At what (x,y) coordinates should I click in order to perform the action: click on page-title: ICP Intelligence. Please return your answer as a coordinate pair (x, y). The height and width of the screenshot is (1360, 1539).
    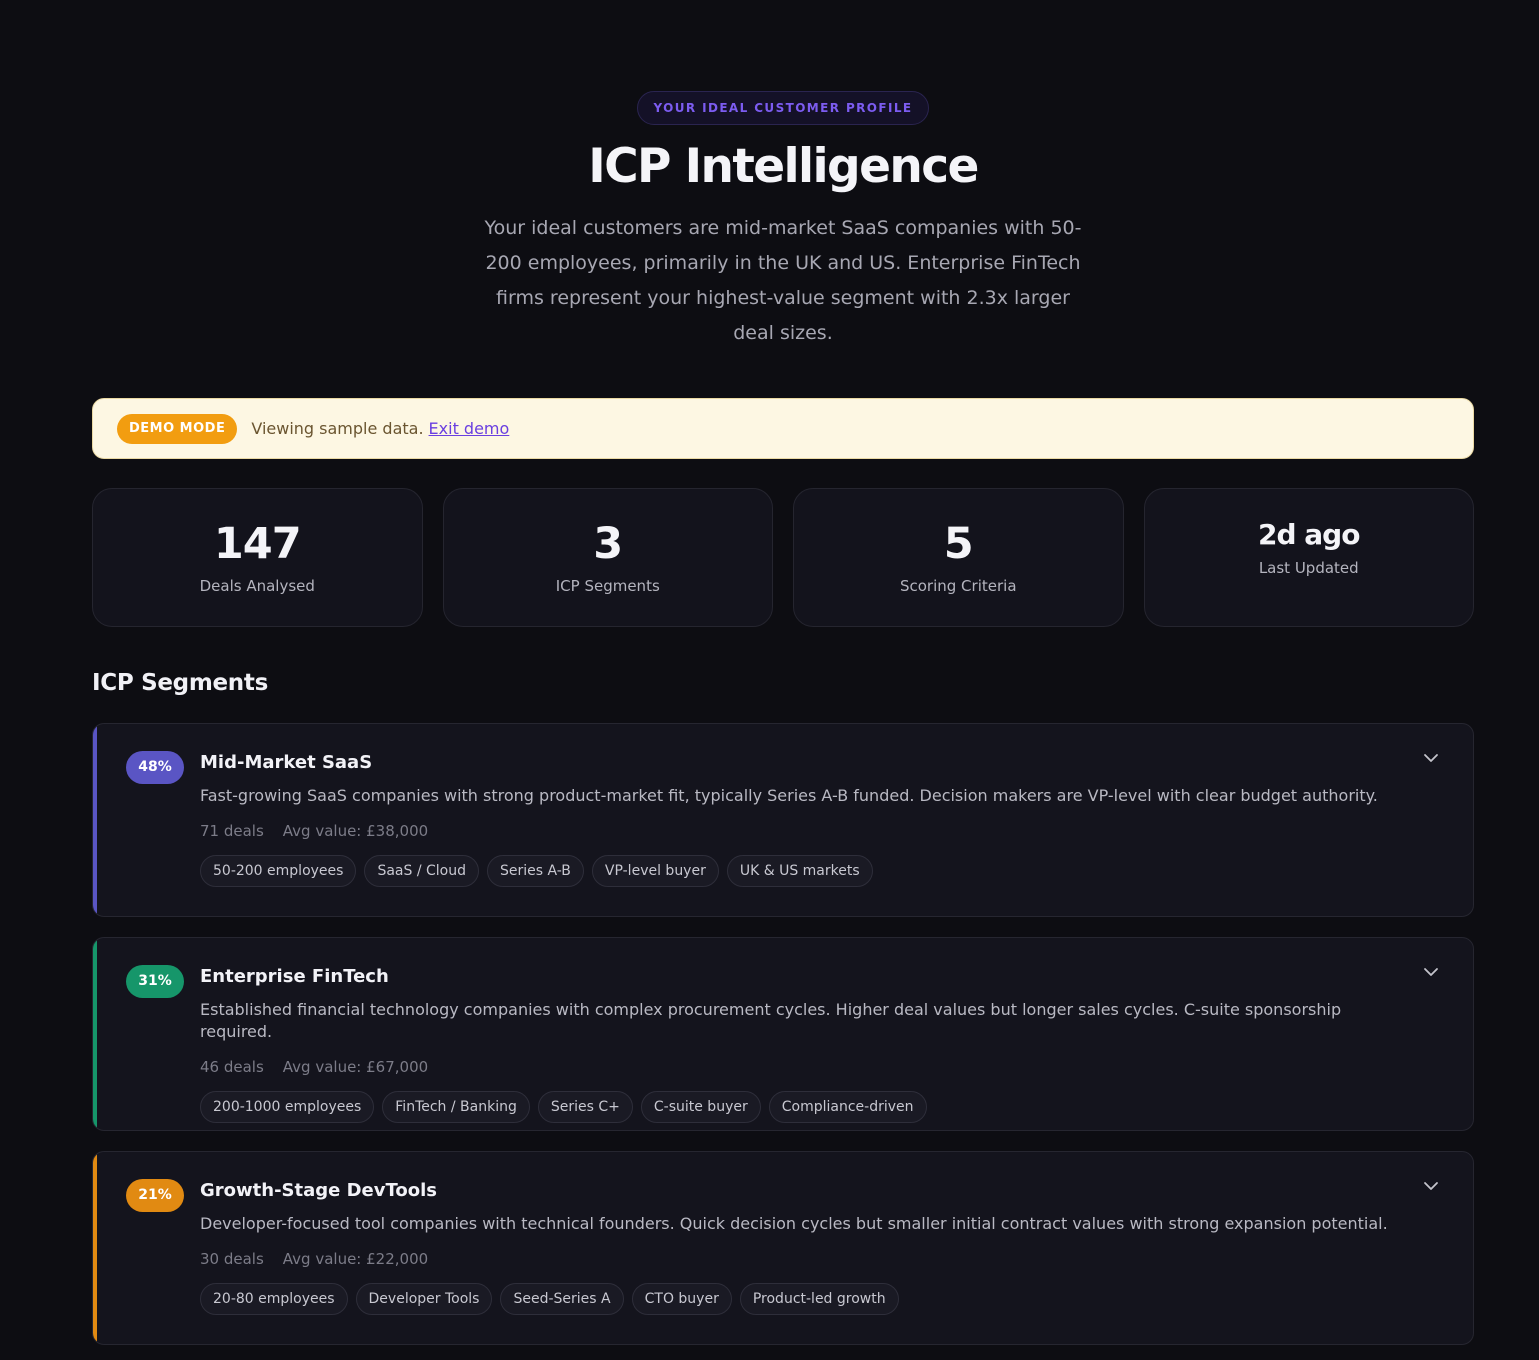
    Looking at the image, I should click on (783, 166).